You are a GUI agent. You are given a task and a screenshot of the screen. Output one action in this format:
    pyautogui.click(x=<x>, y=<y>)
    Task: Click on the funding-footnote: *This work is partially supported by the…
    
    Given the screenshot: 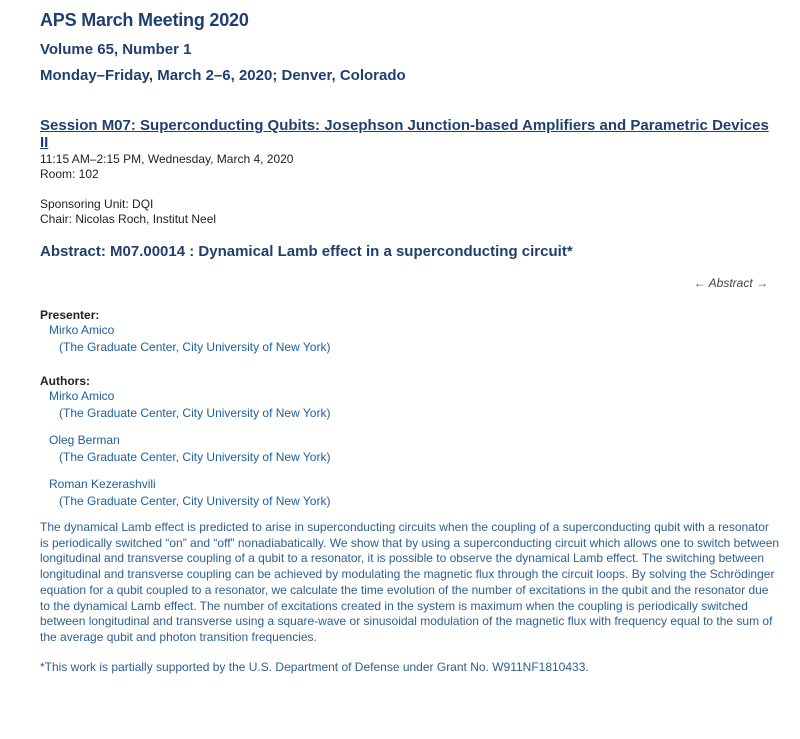 What is the action you would take?
    pyautogui.click(x=314, y=666)
    